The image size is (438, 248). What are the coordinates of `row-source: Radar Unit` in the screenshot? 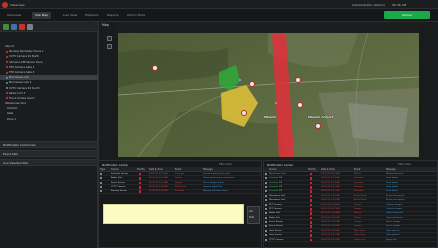 It's located at (275, 213).